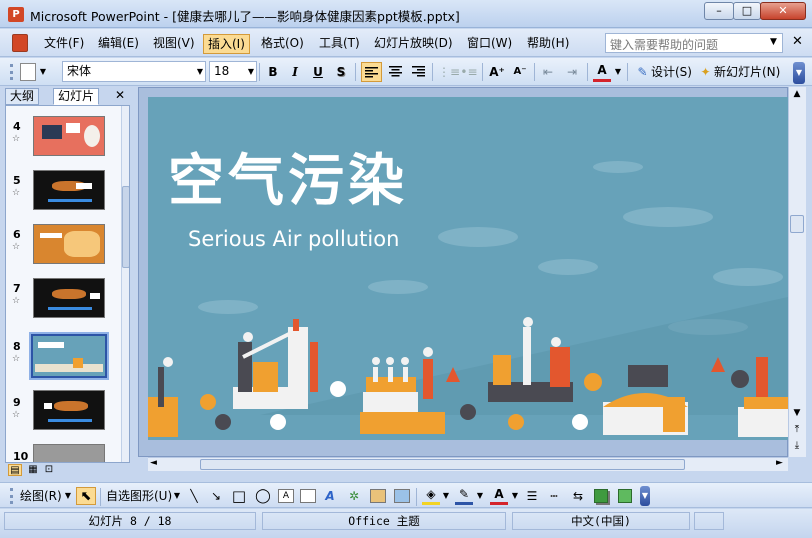 Image resolution: width=812 pixels, height=538 pixels. What do you see at coordinates (282, 44) in the screenshot?
I see `menu-format: 格式(O)` at bounding box center [282, 44].